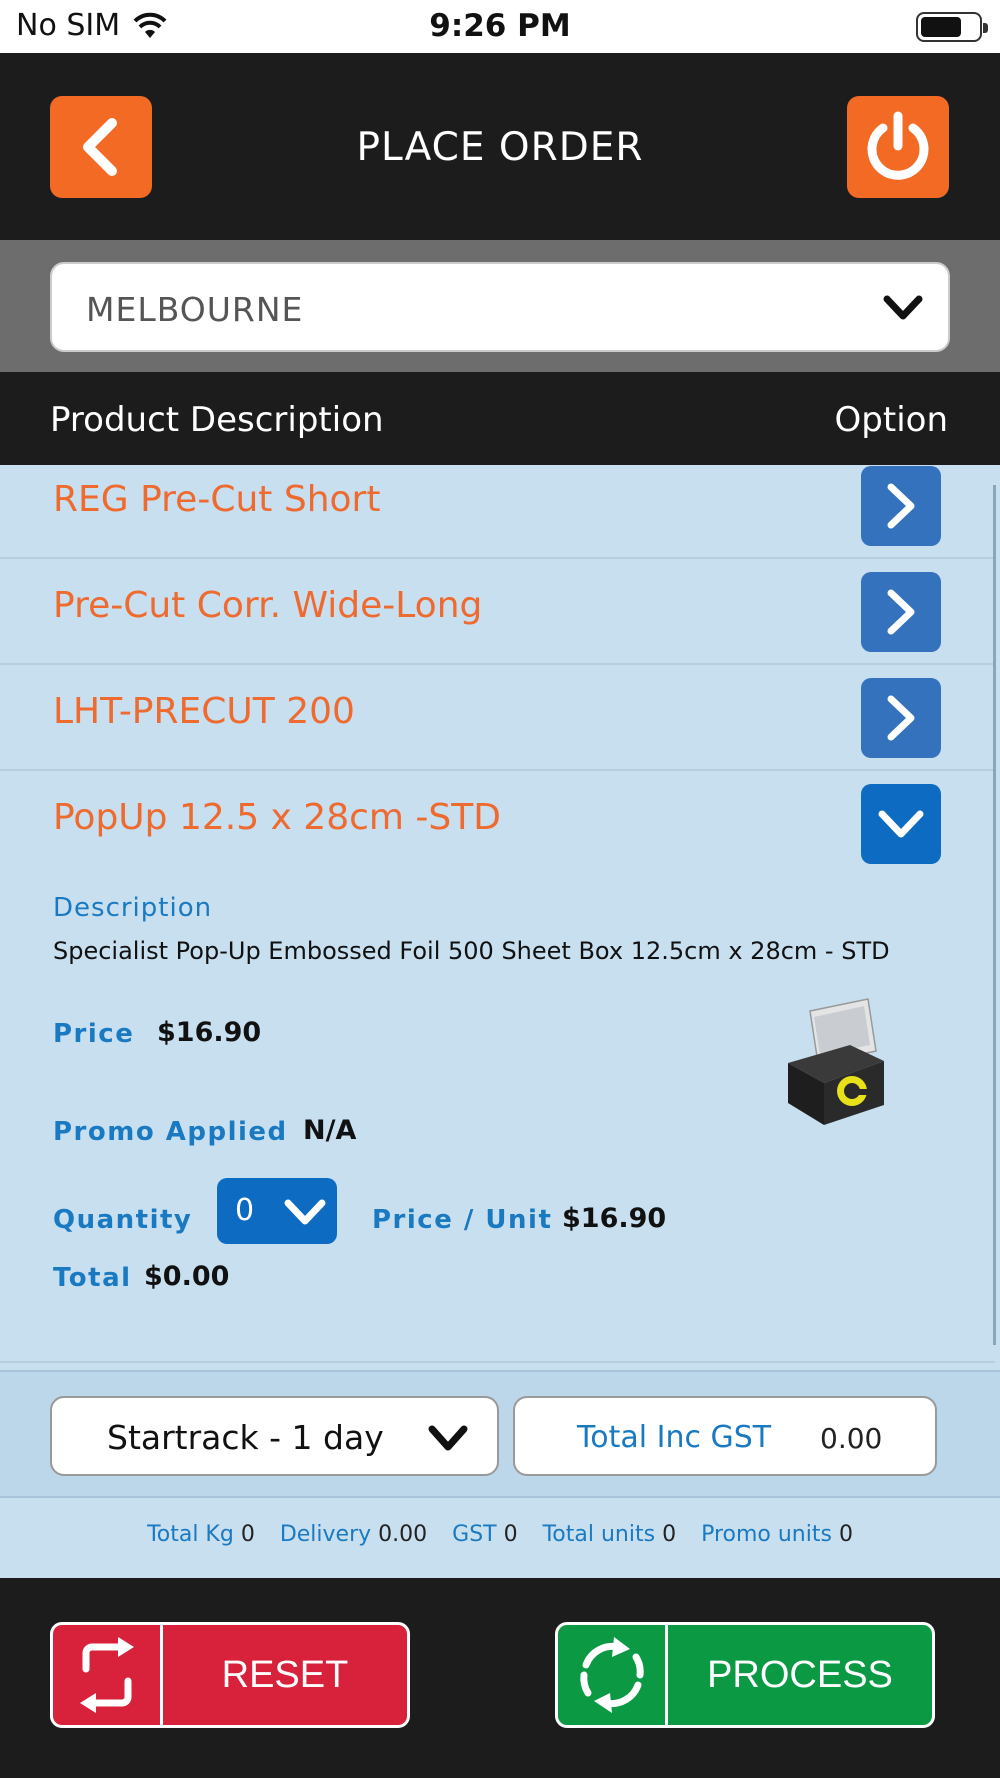  What do you see at coordinates (500, 1433) in the screenshot?
I see `shipping-bar: Startrack - 1 day Total Inc GST 0.00` at bounding box center [500, 1433].